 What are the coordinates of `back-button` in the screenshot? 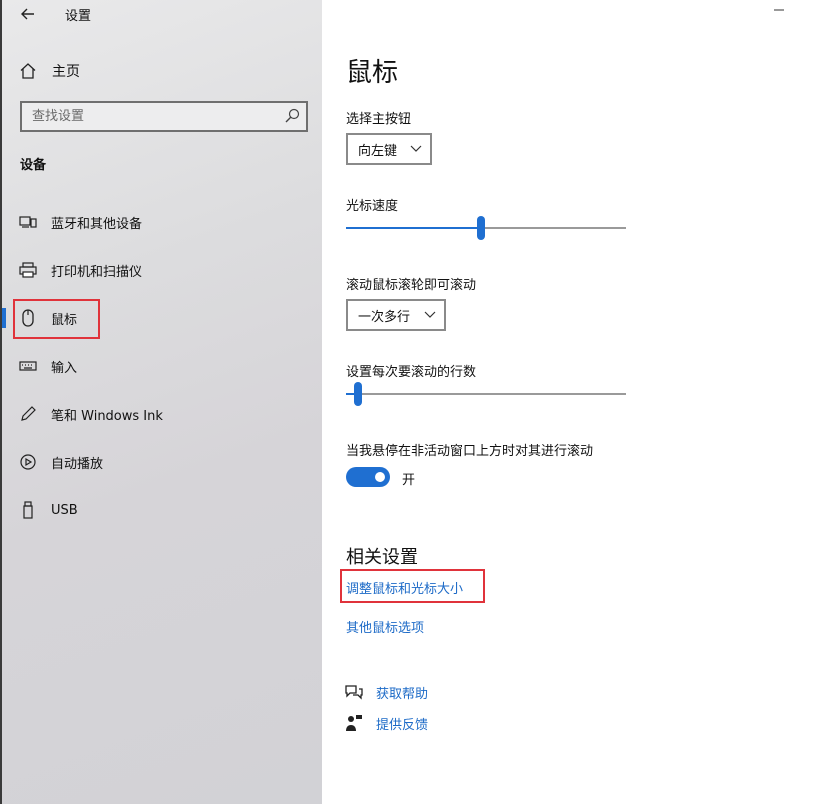 It's located at (28, 14).